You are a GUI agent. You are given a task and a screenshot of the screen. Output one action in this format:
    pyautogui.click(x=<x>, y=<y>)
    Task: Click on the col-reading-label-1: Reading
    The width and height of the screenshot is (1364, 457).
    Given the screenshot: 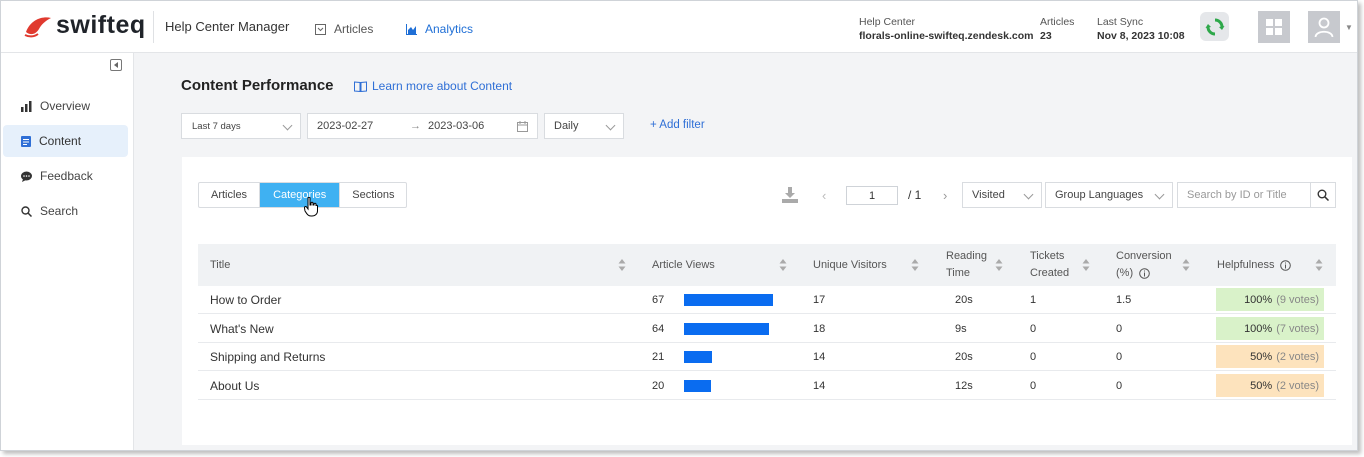 What is the action you would take?
    pyautogui.click(x=966, y=256)
    